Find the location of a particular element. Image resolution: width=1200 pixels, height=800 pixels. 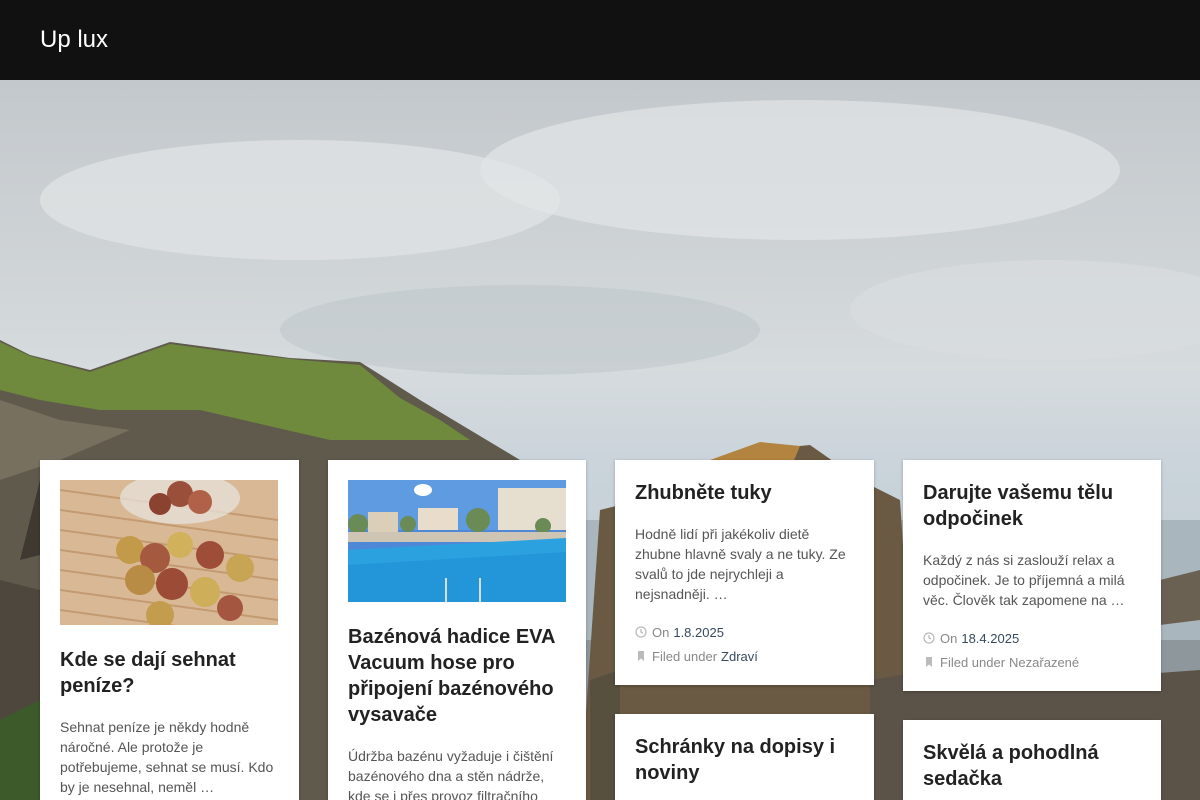

post-category: Filed under Zdraví is located at coordinates (744, 656).